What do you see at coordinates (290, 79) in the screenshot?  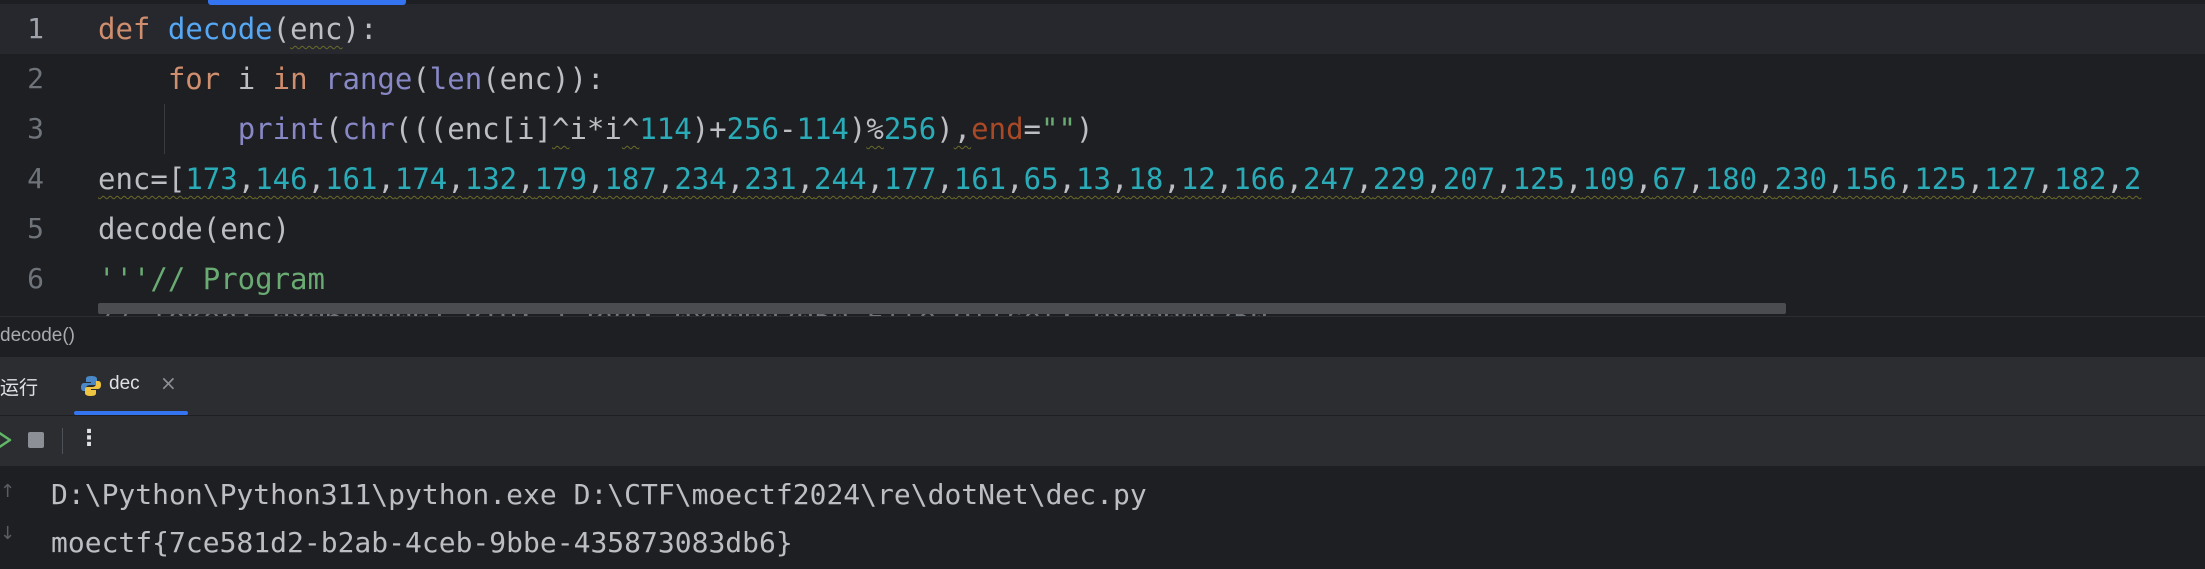 I see `keyword-in: in` at bounding box center [290, 79].